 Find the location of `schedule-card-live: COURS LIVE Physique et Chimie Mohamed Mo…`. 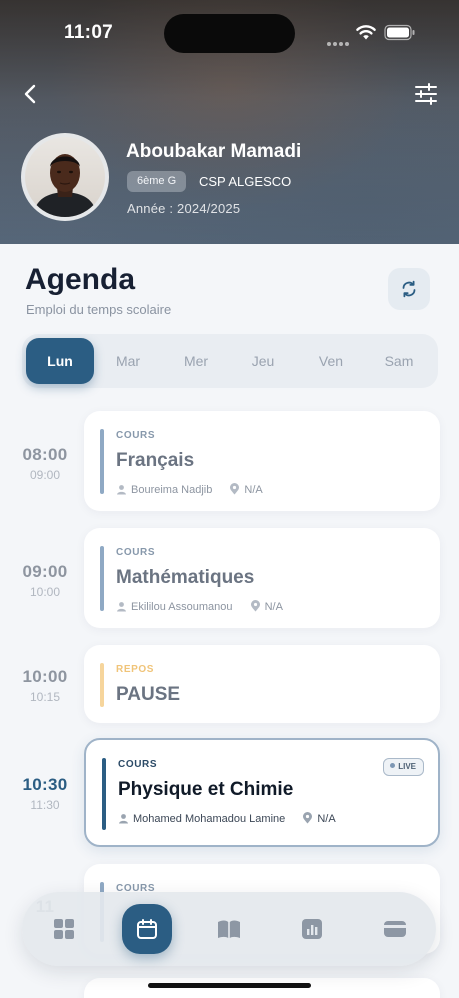

schedule-card-live: COURS LIVE Physique et Chimie Mohamed Mo… is located at coordinates (262, 792).